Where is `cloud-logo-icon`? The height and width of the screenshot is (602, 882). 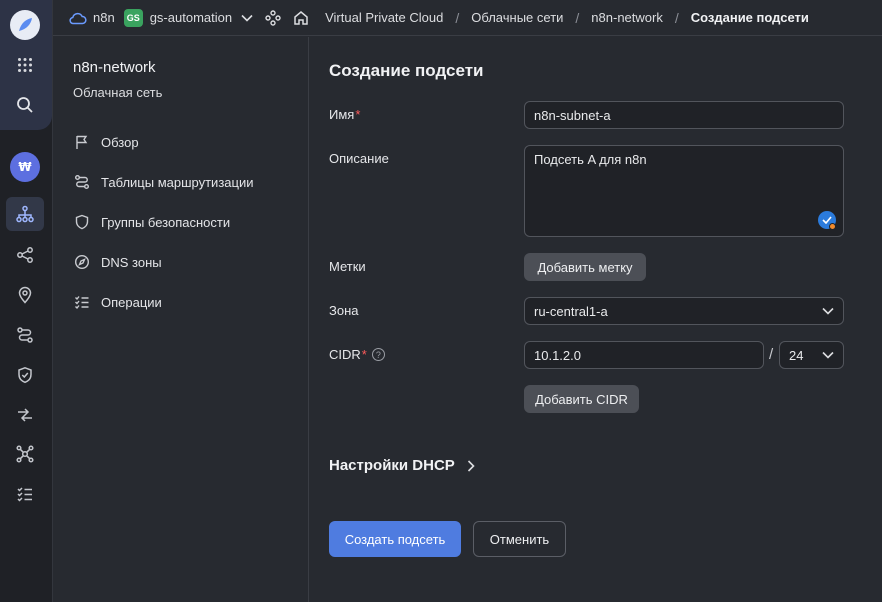 cloud-logo-icon is located at coordinates (25, 25).